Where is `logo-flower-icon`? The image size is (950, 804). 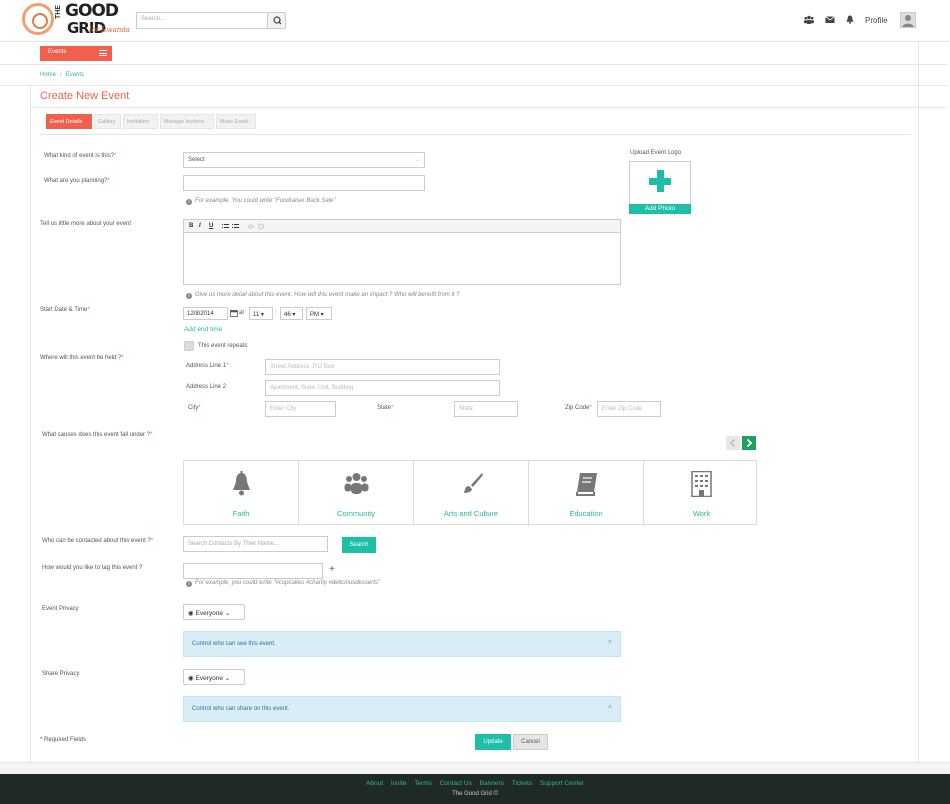
logo-flower-icon is located at coordinates (38, 19).